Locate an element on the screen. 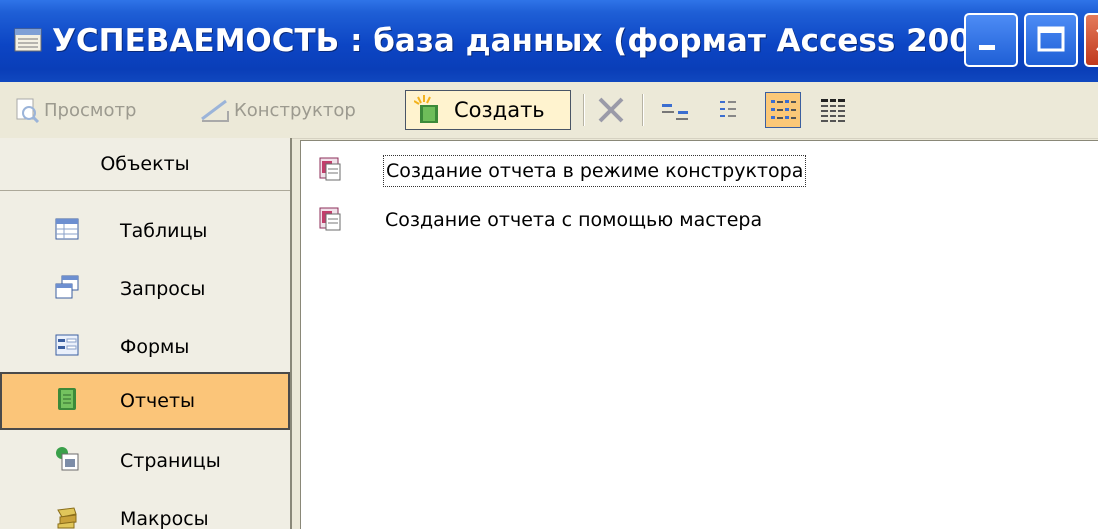 The image size is (1098, 529). minimize-icon is located at coordinates (987, 47).